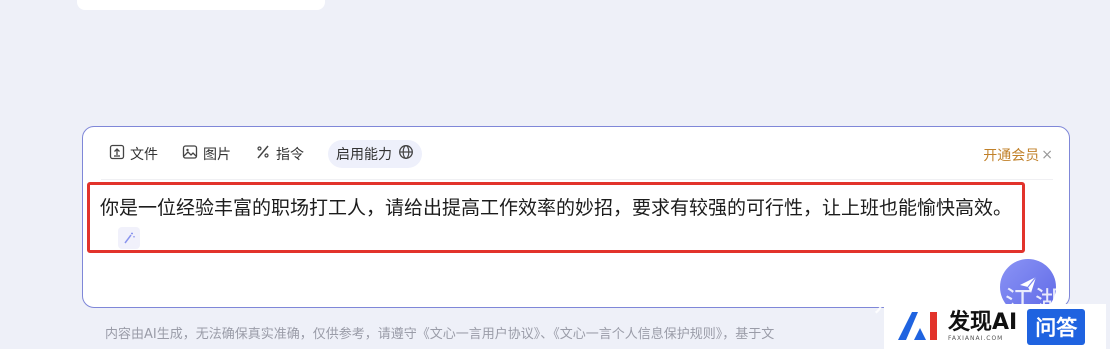 The width and height of the screenshot is (1110, 349). Describe the element at coordinates (192, 154) in the screenshot. I see `image-icon` at that location.